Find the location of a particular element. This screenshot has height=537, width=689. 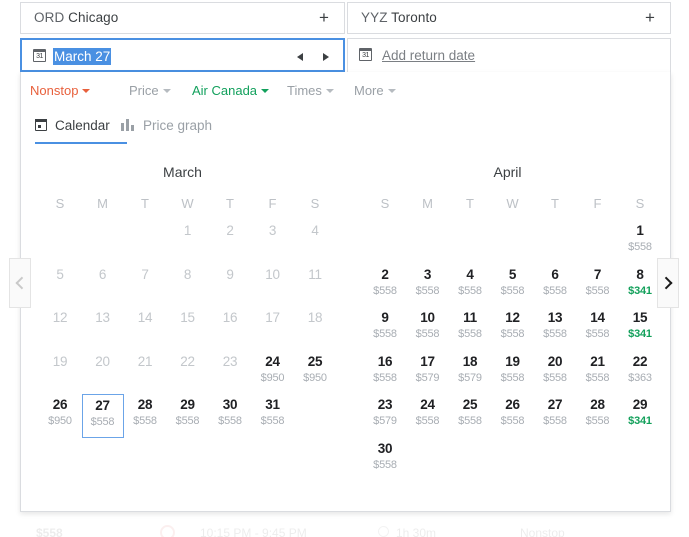

tab-label: Calendar is located at coordinates (82, 125).